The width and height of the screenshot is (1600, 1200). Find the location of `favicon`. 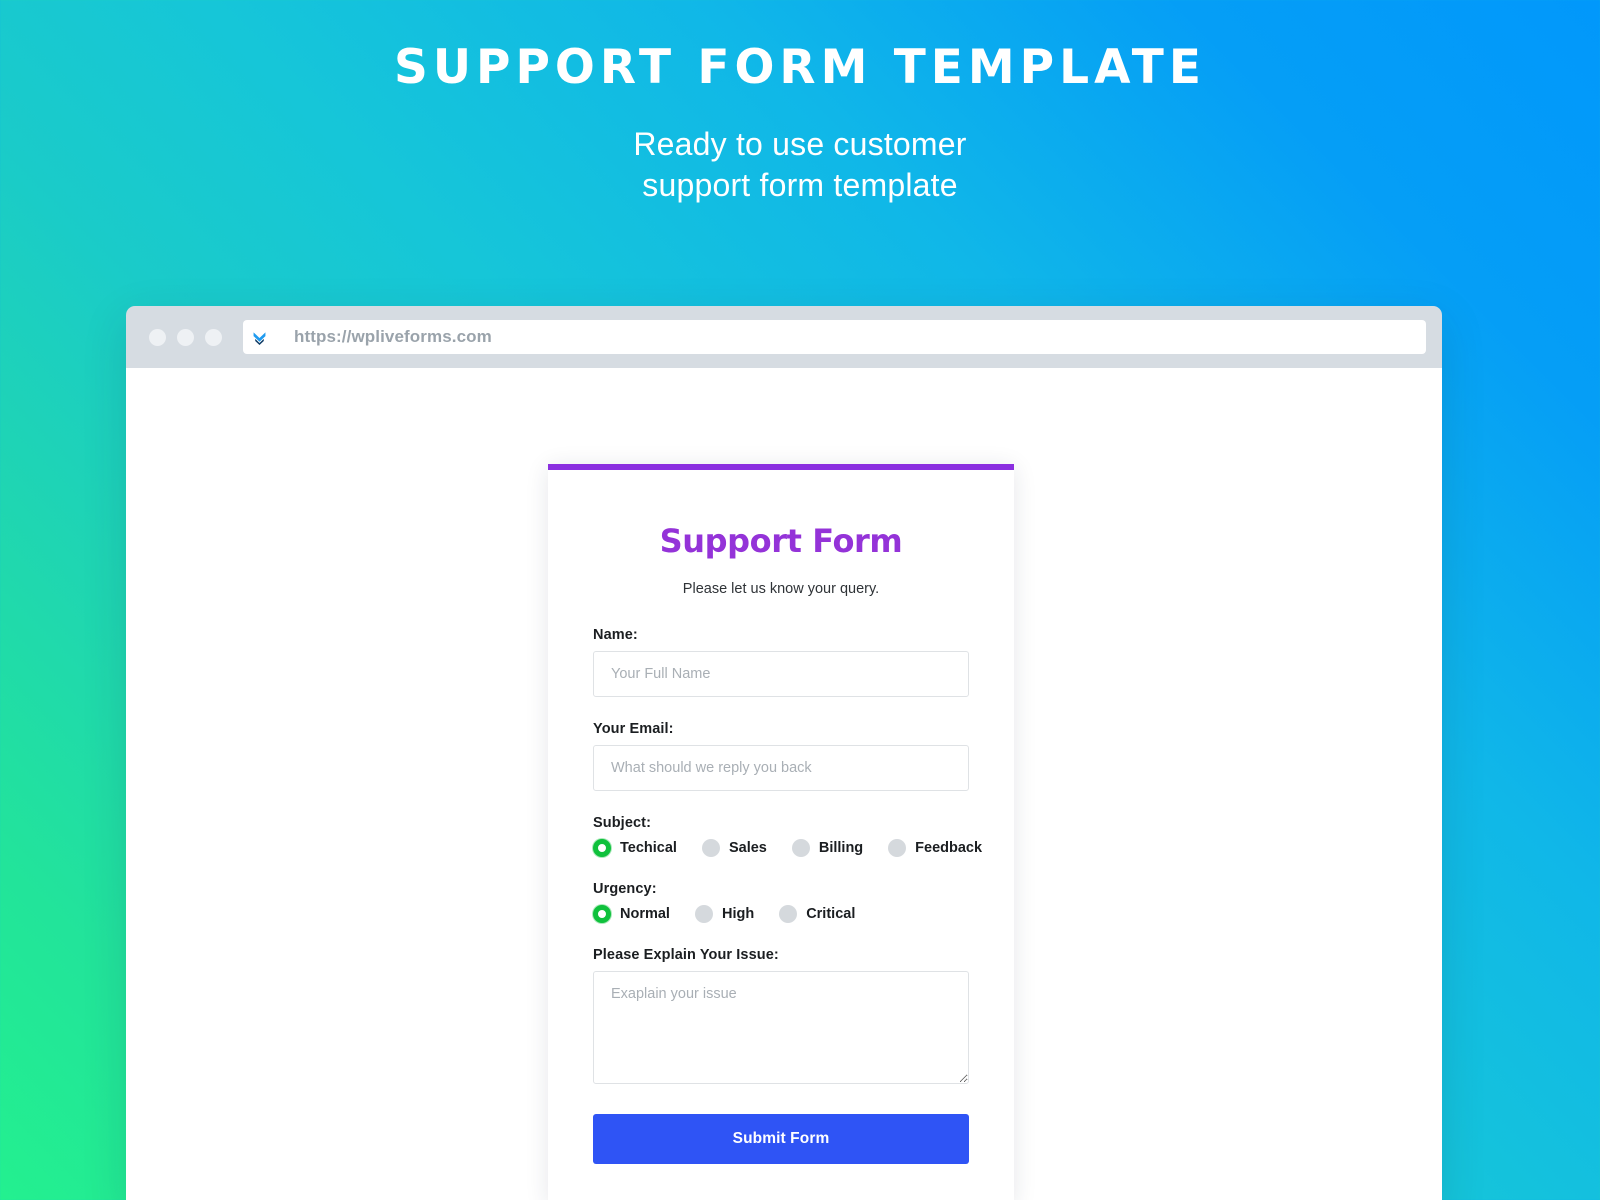

favicon is located at coordinates (259, 337).